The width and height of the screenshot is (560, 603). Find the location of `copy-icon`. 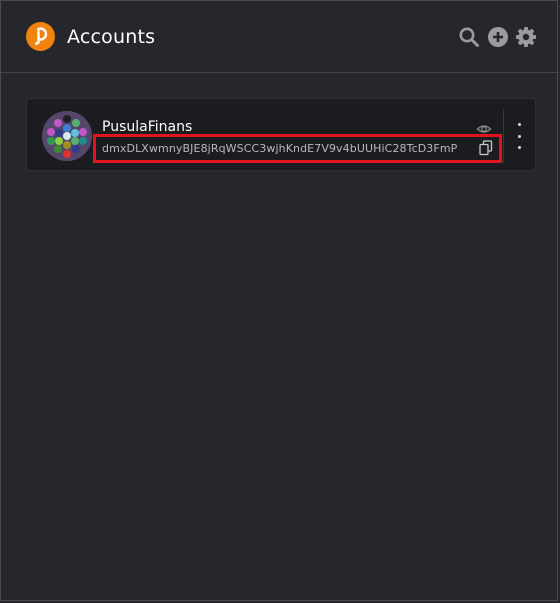

copy-icon is located at coordinates (486, 148).